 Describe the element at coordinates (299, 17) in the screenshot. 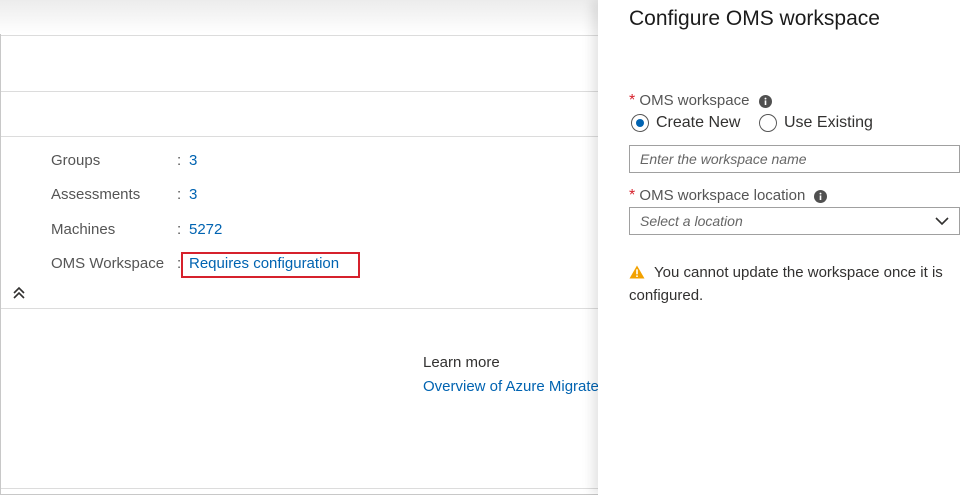

I see `top-shade` at that location.